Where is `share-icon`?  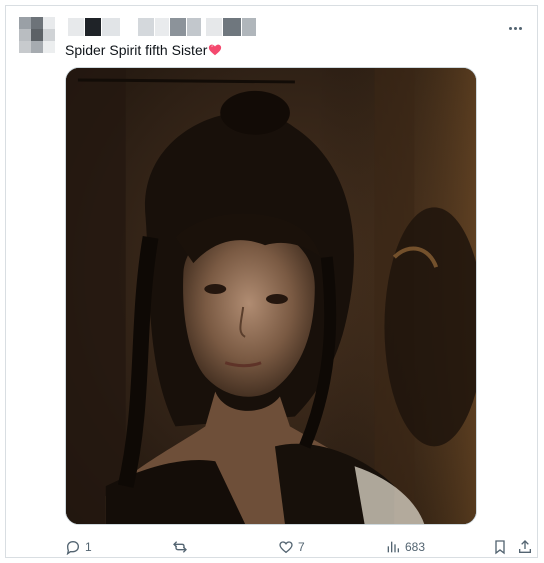
share-icon is located at coordinates (525, 546).